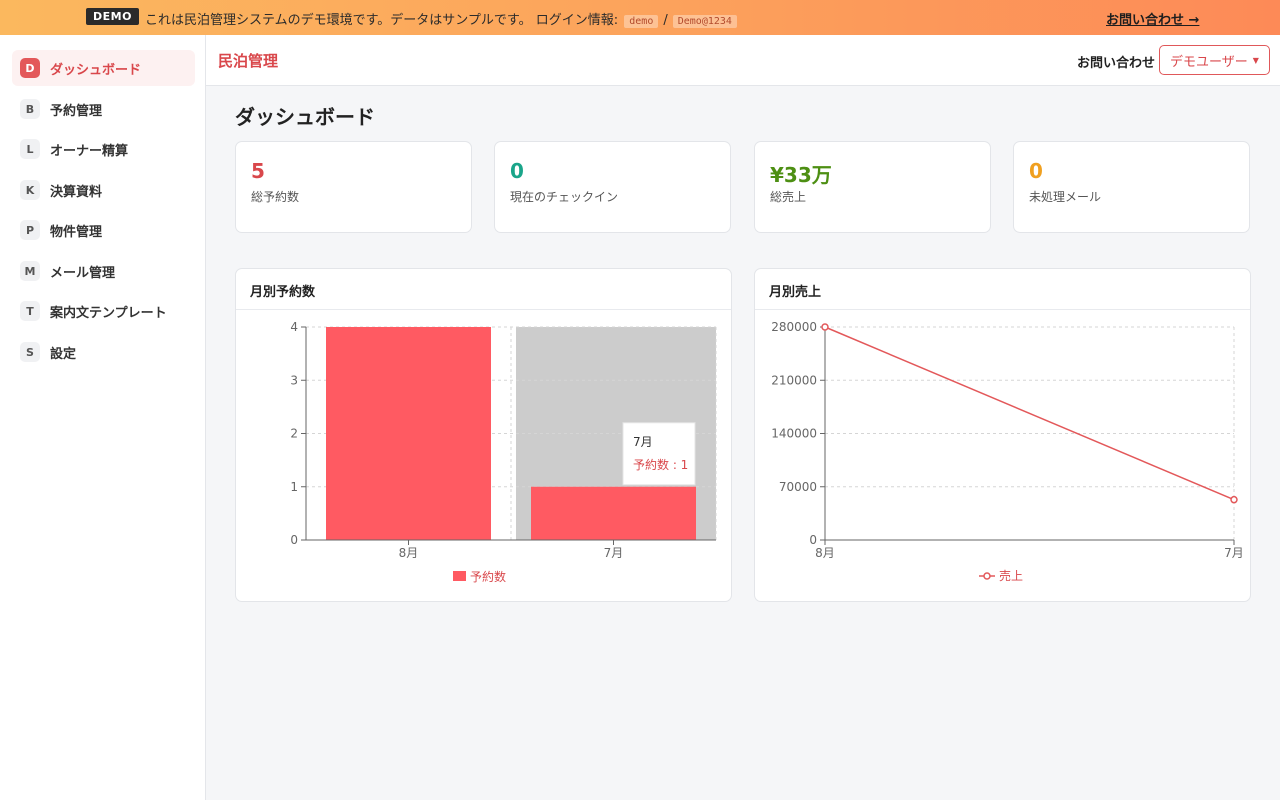 The height and width of the screenshot is (800, 1280). What do you see at coordinates (1011, 575) in the screenshot?
I see `legend-label: 売上` at bounding box center [1011, 575].